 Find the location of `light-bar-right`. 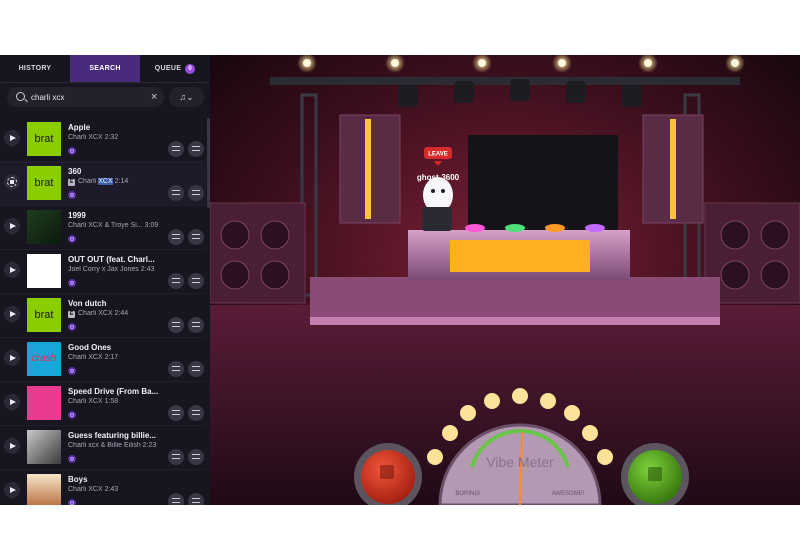

light-bar-right is located at coordinates (673, 169).